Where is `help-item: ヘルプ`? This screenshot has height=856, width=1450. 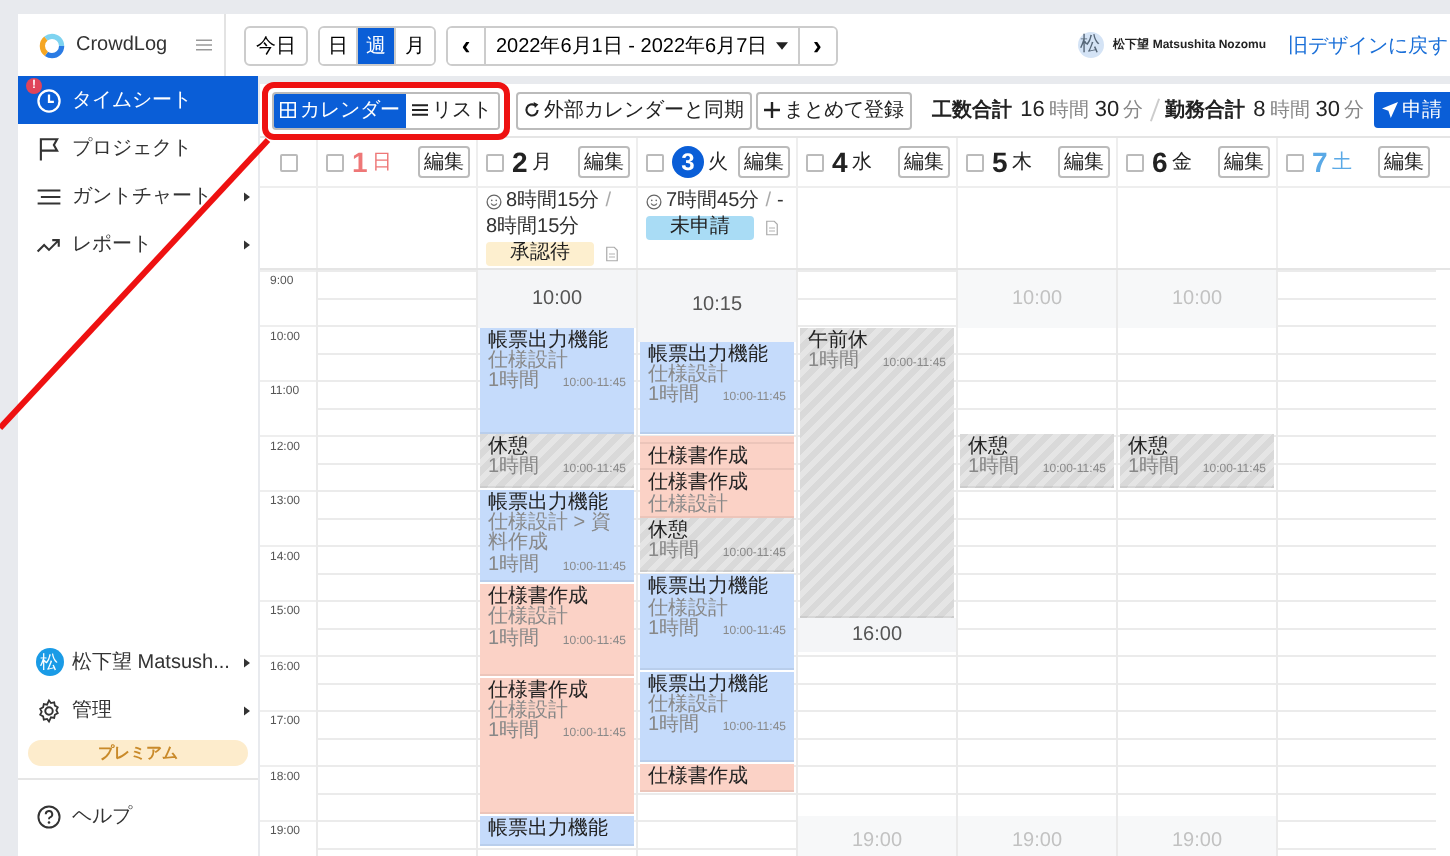
help-item: ヘルプ is located at coordinates (138, 816).